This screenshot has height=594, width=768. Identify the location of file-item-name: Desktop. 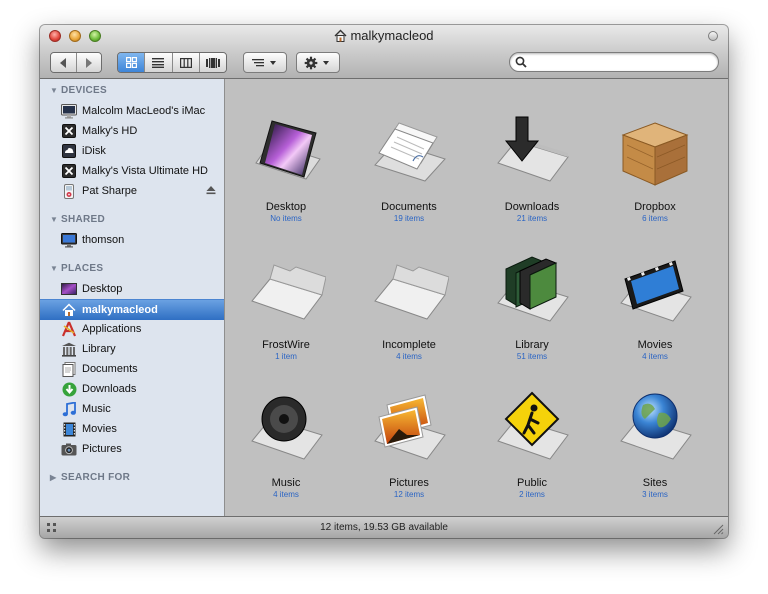
(286, 207).